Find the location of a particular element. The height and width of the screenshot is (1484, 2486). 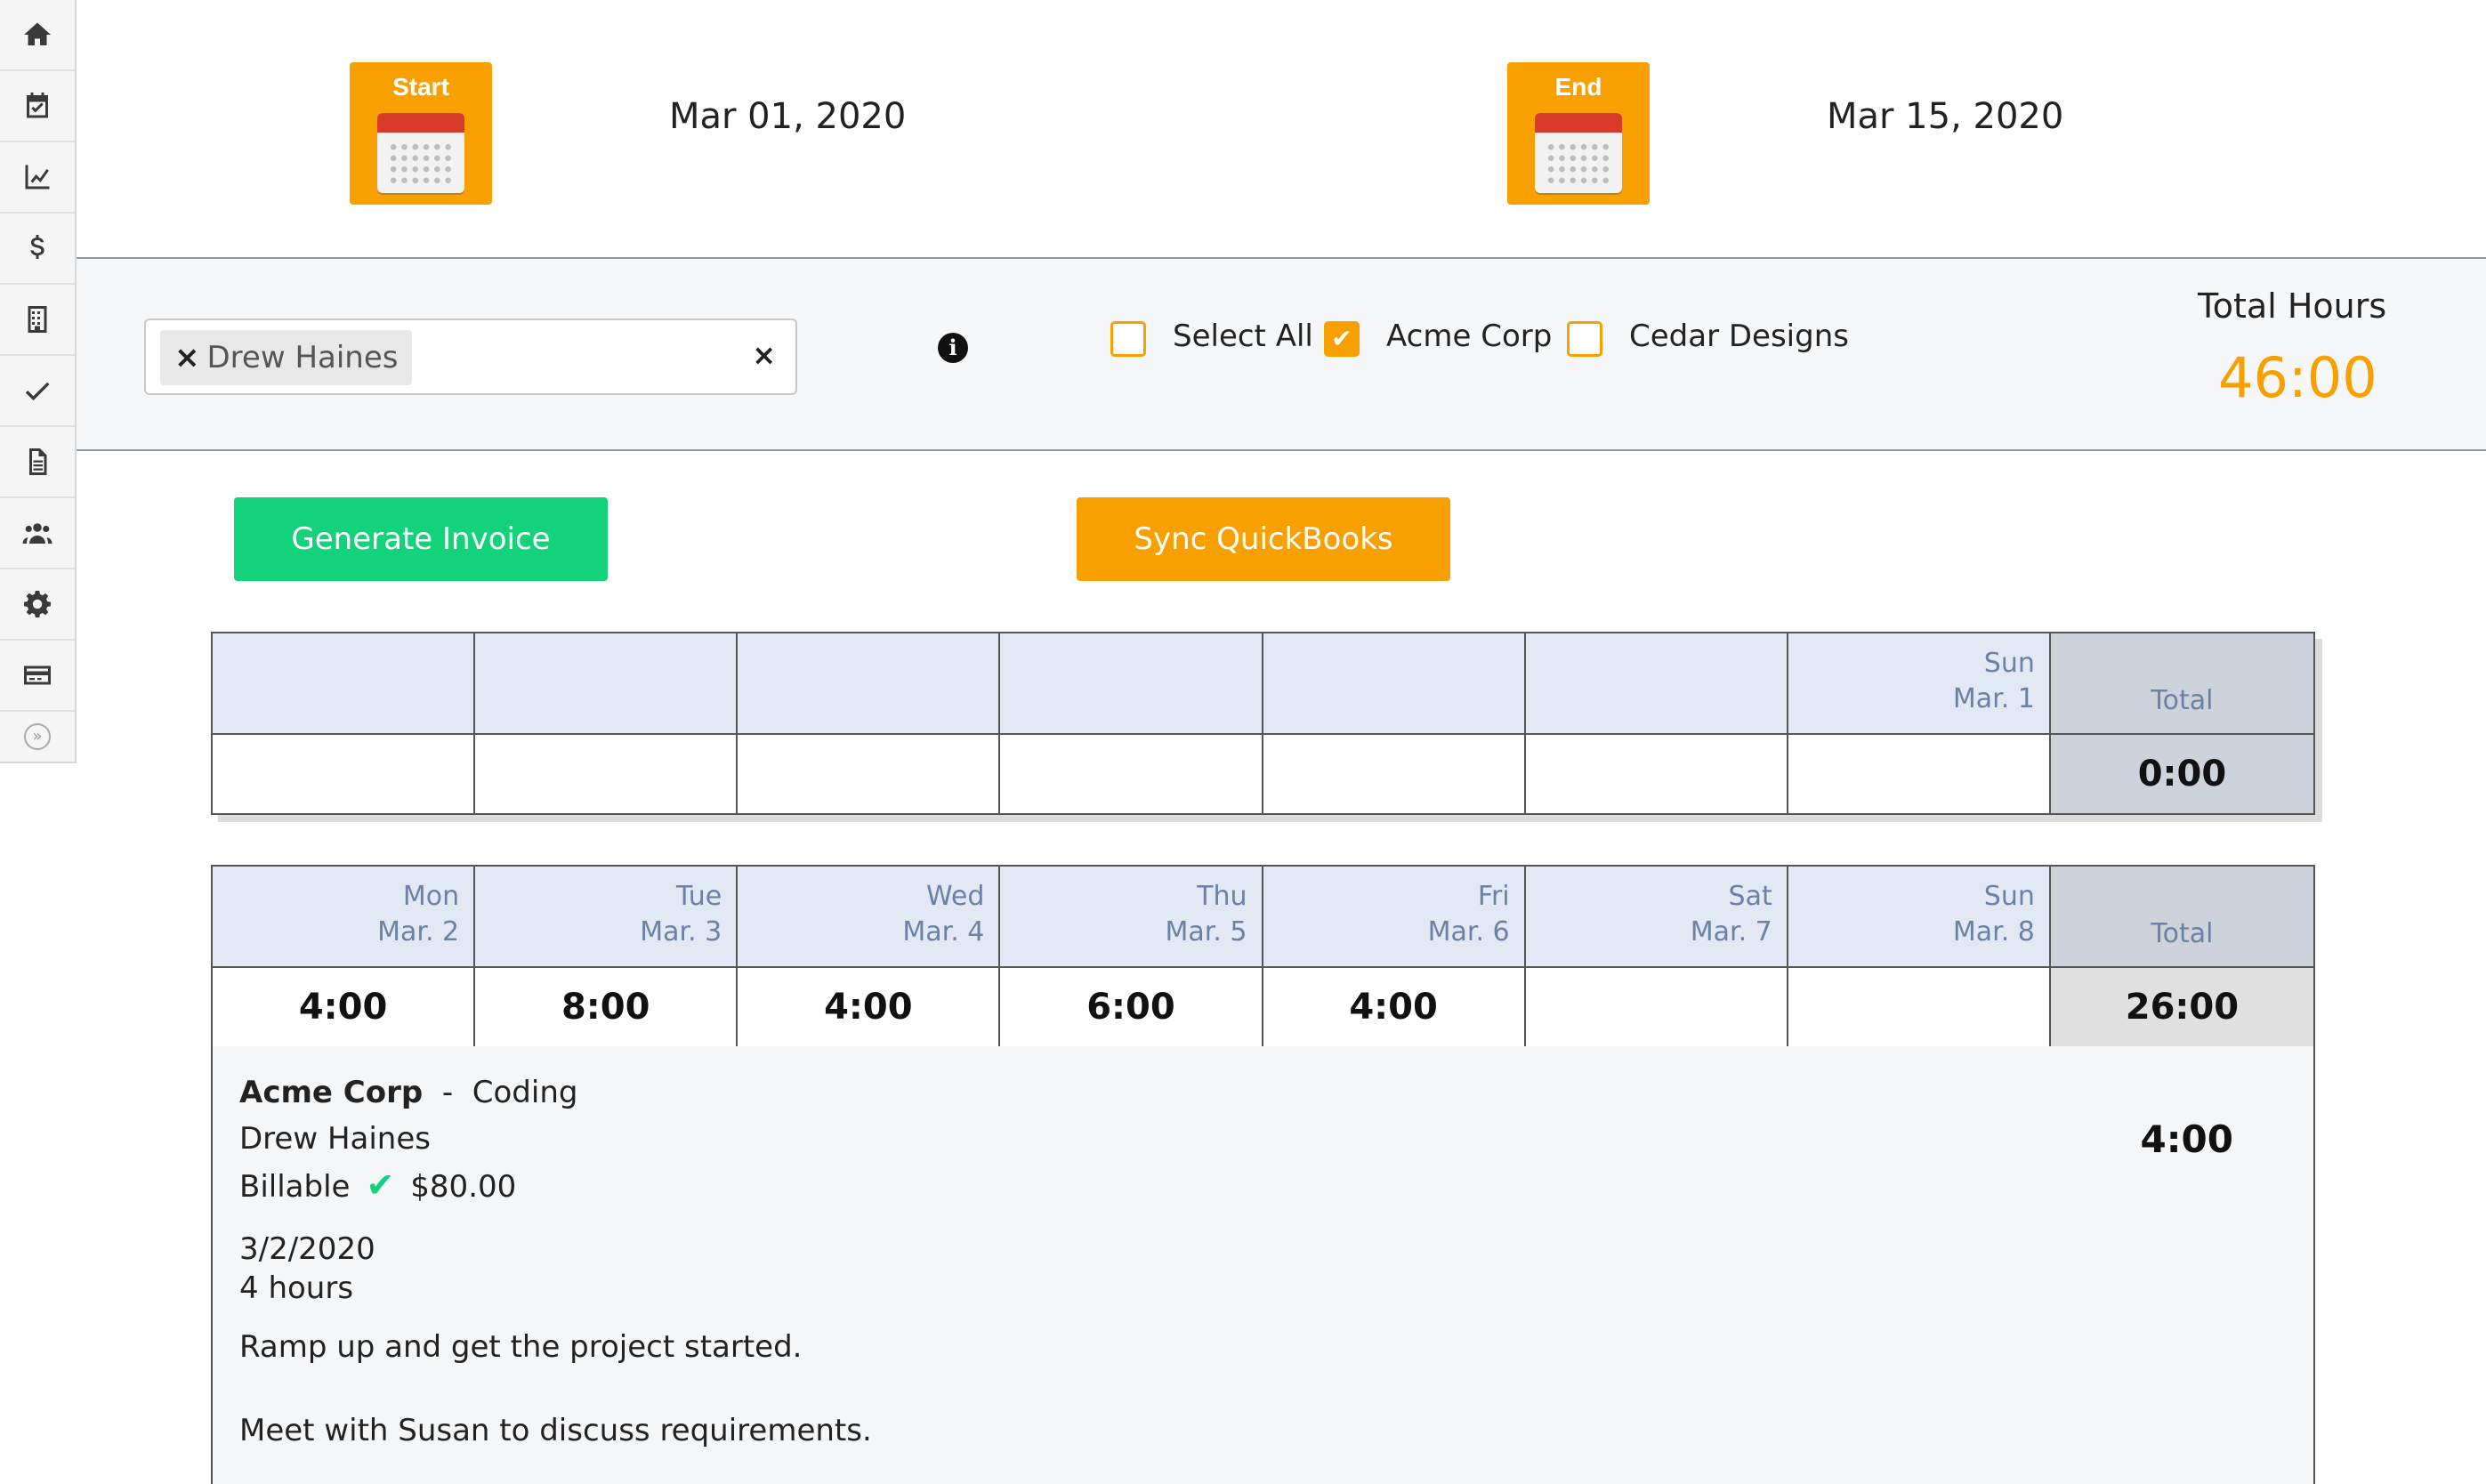

entry-hours: 4:00 is located at coordinates (2186, 1139).